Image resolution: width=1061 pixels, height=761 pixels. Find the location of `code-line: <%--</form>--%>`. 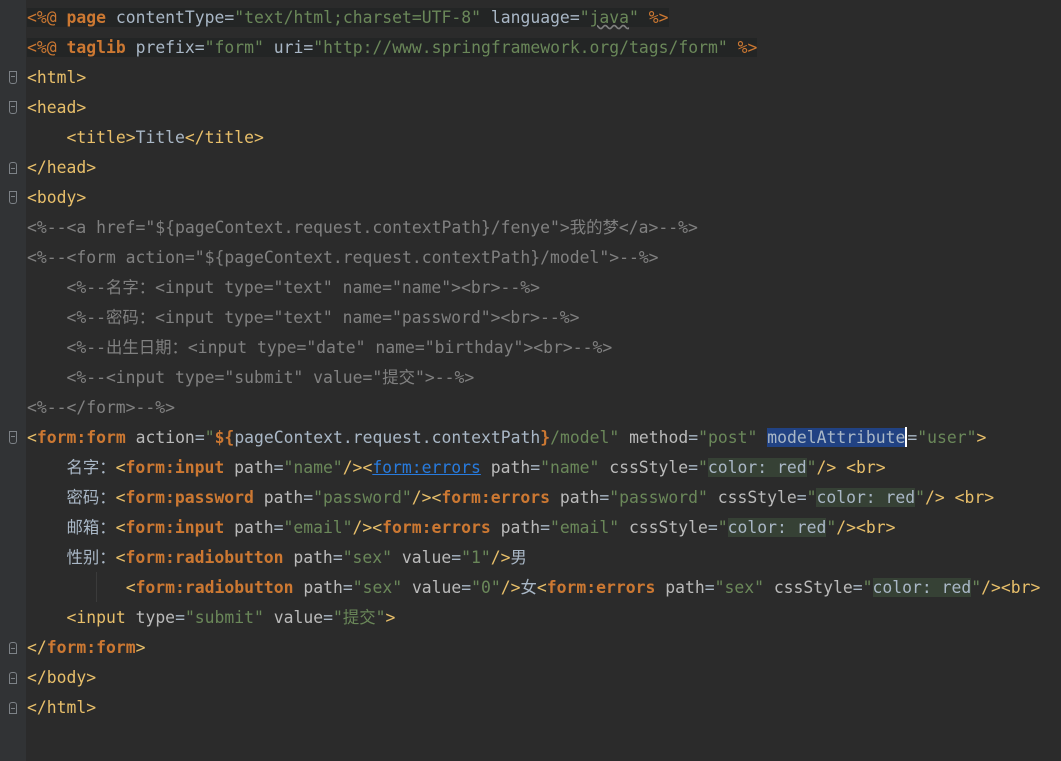

code-line: <%--</form>--%> is located at coordinates (530, 408).